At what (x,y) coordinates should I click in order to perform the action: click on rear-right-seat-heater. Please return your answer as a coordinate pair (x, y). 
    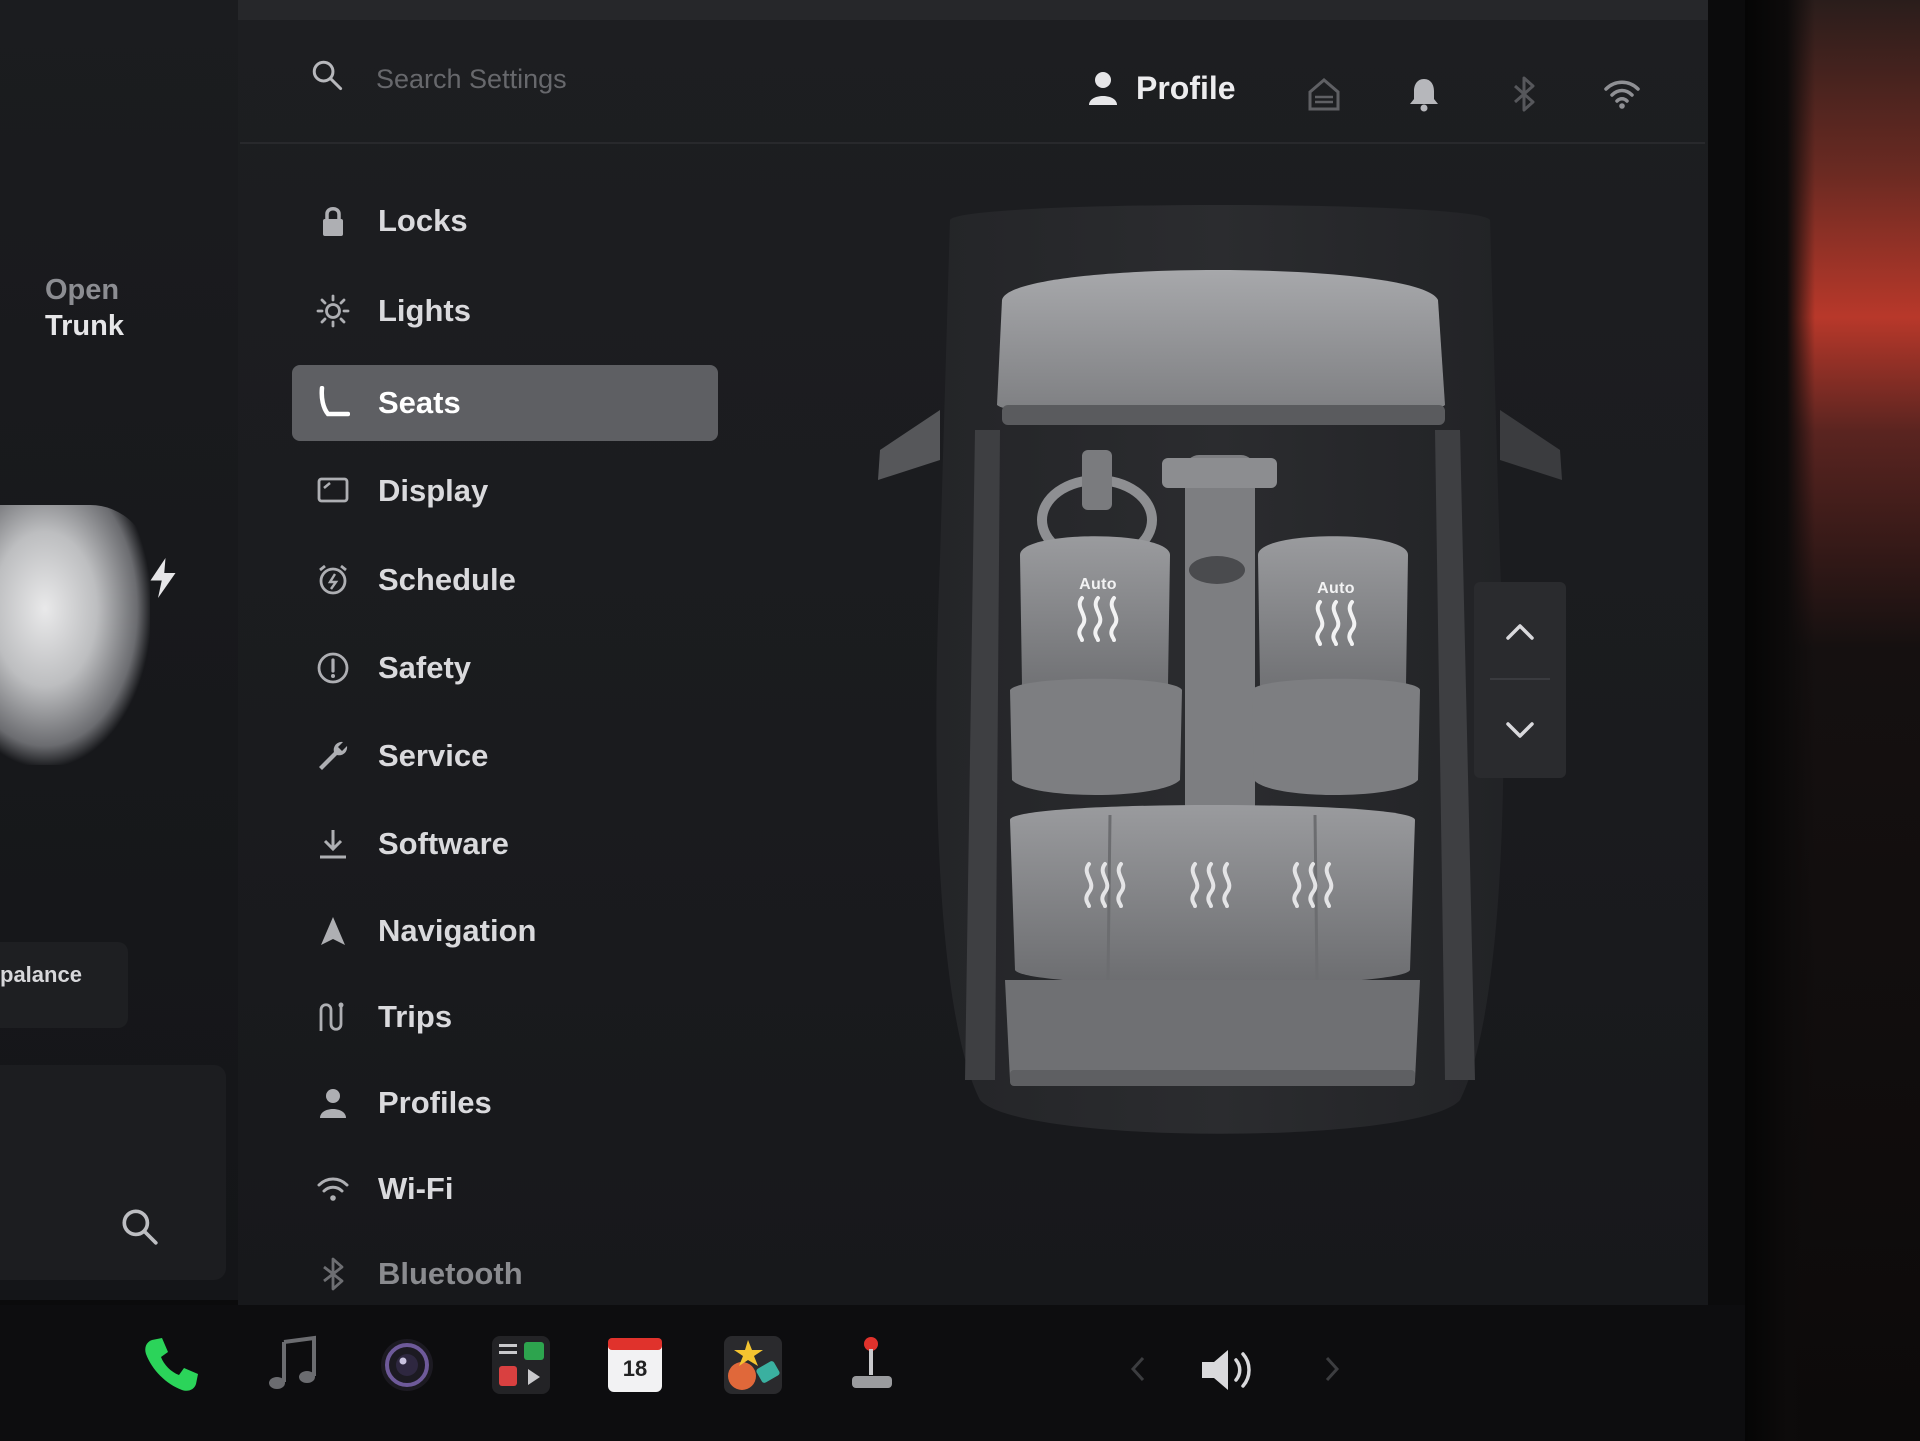
    Looking at the image, I should click on (1313, 887).